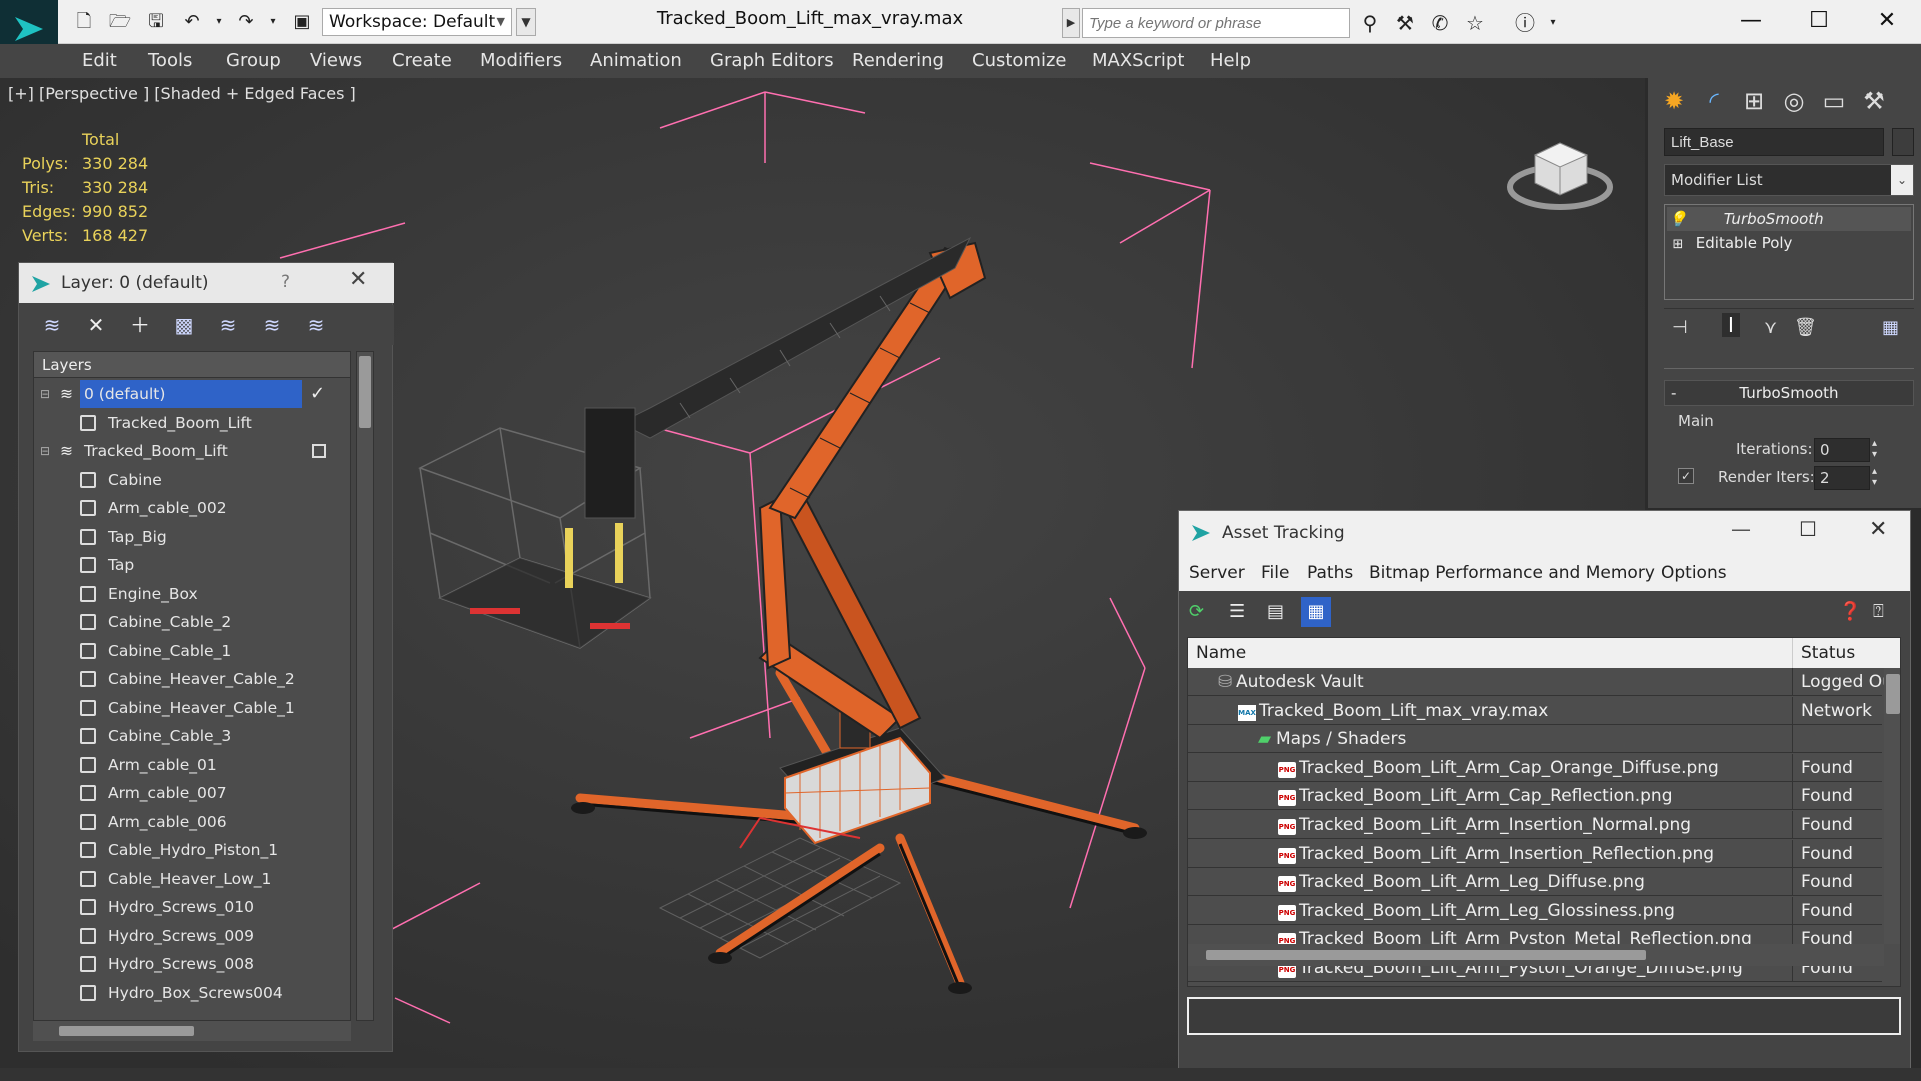 This screenshot has width=1921, height=1081. Describe the element at coordinates (192, 594) in the screenshot. I see `layer-row: Engine_Box` at that location.